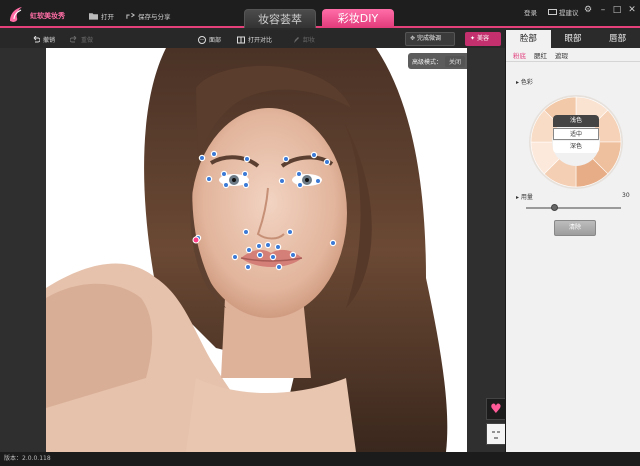 The image size is (640, 466). Describe the element at coordinates (540, 55) in the screenshot. I see `subtab-blush: 腮红` at that location.